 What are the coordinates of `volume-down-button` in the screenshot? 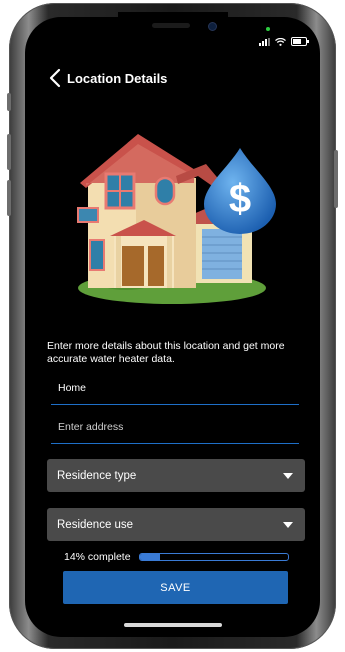 It's located at (9, 198).